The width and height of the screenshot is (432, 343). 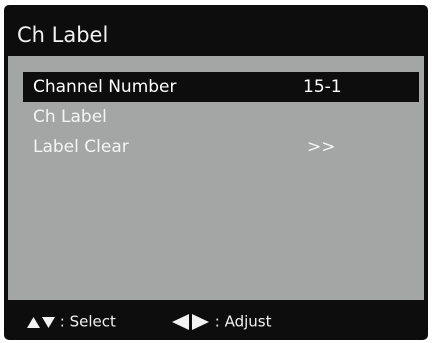 I want to click on up-down-triangle-icon, so click(x=43, y=321).